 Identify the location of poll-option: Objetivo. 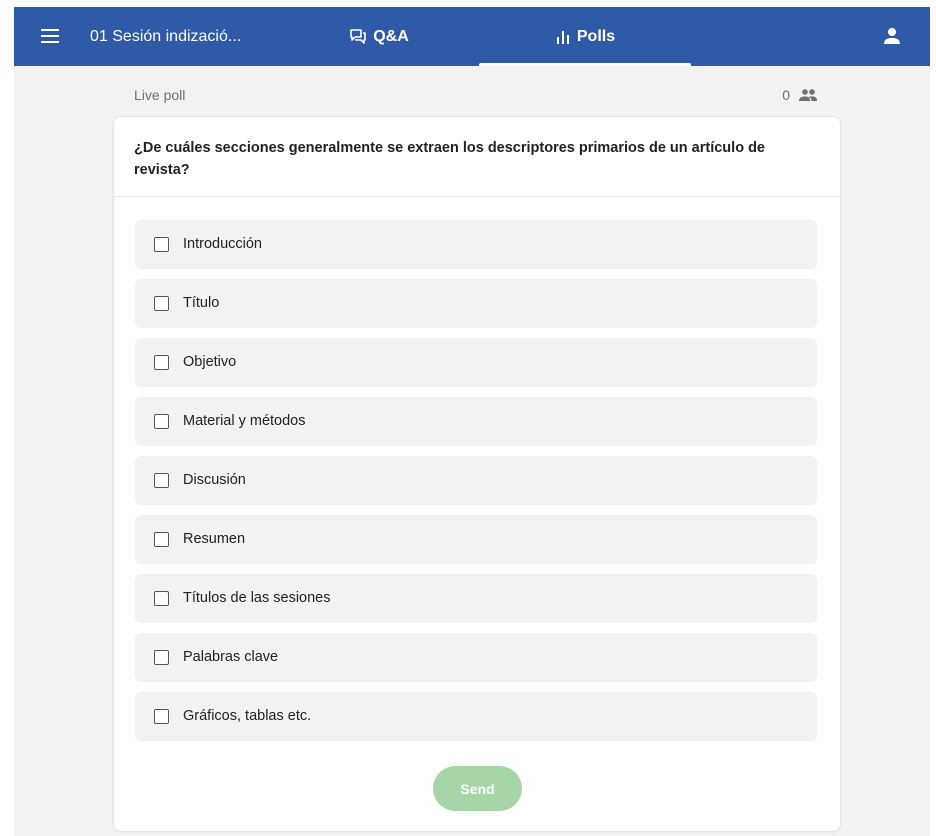
(476, 362).